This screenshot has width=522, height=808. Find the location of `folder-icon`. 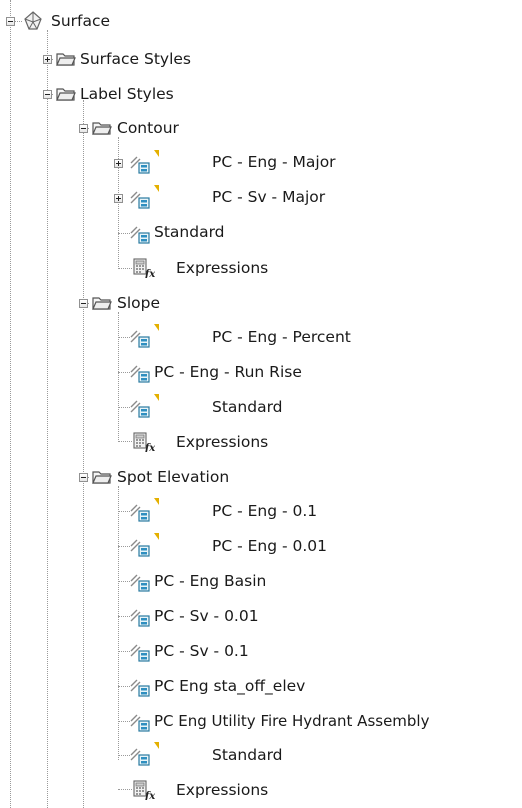

folder-icon is located at coordinates (66, 61).